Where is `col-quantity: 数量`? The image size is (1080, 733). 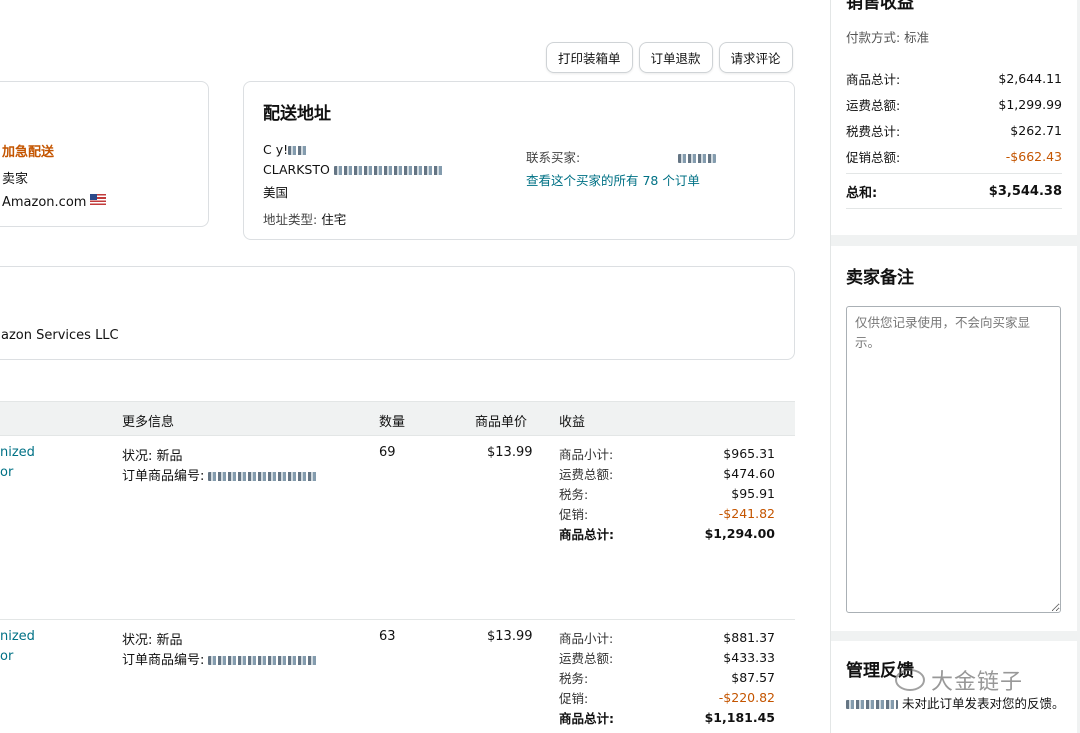 col-quantity: 数量 is located at coordinates (392, 422).